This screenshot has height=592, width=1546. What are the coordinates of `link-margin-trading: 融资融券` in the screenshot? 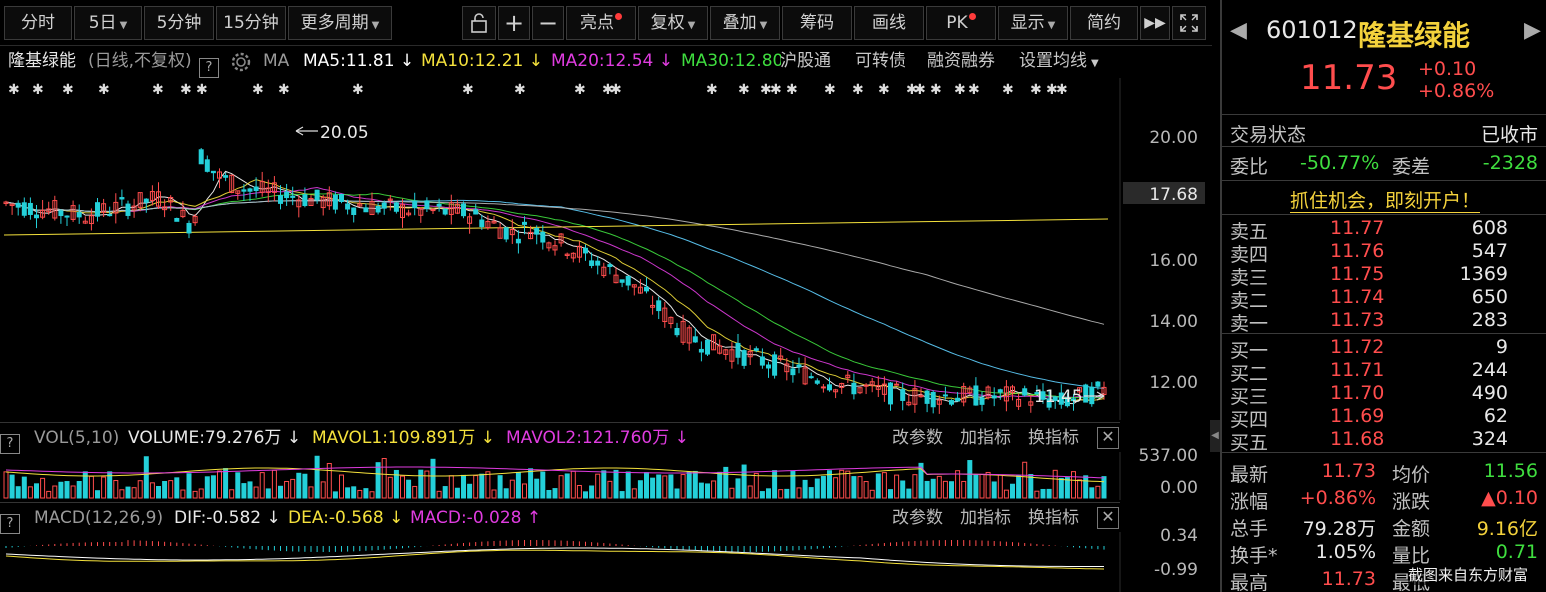 It's located at (961, 61).